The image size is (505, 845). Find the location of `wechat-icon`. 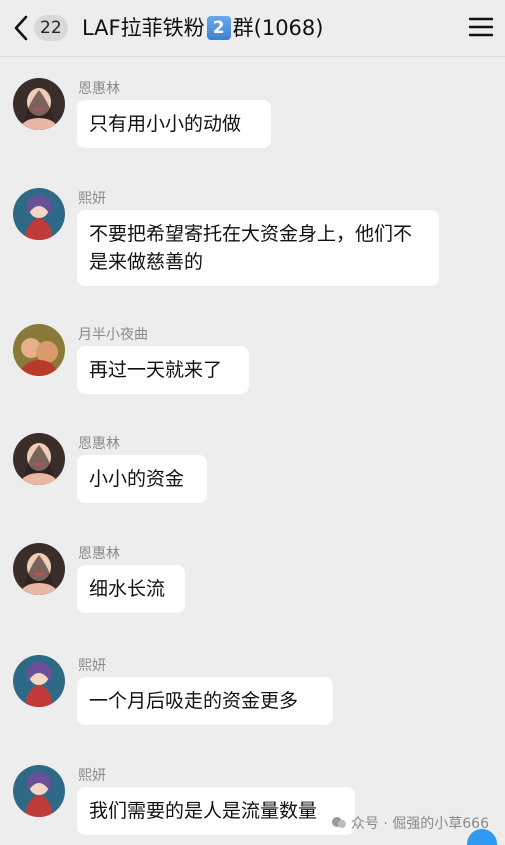

wechat-icon is located at coordinates (338, 822).